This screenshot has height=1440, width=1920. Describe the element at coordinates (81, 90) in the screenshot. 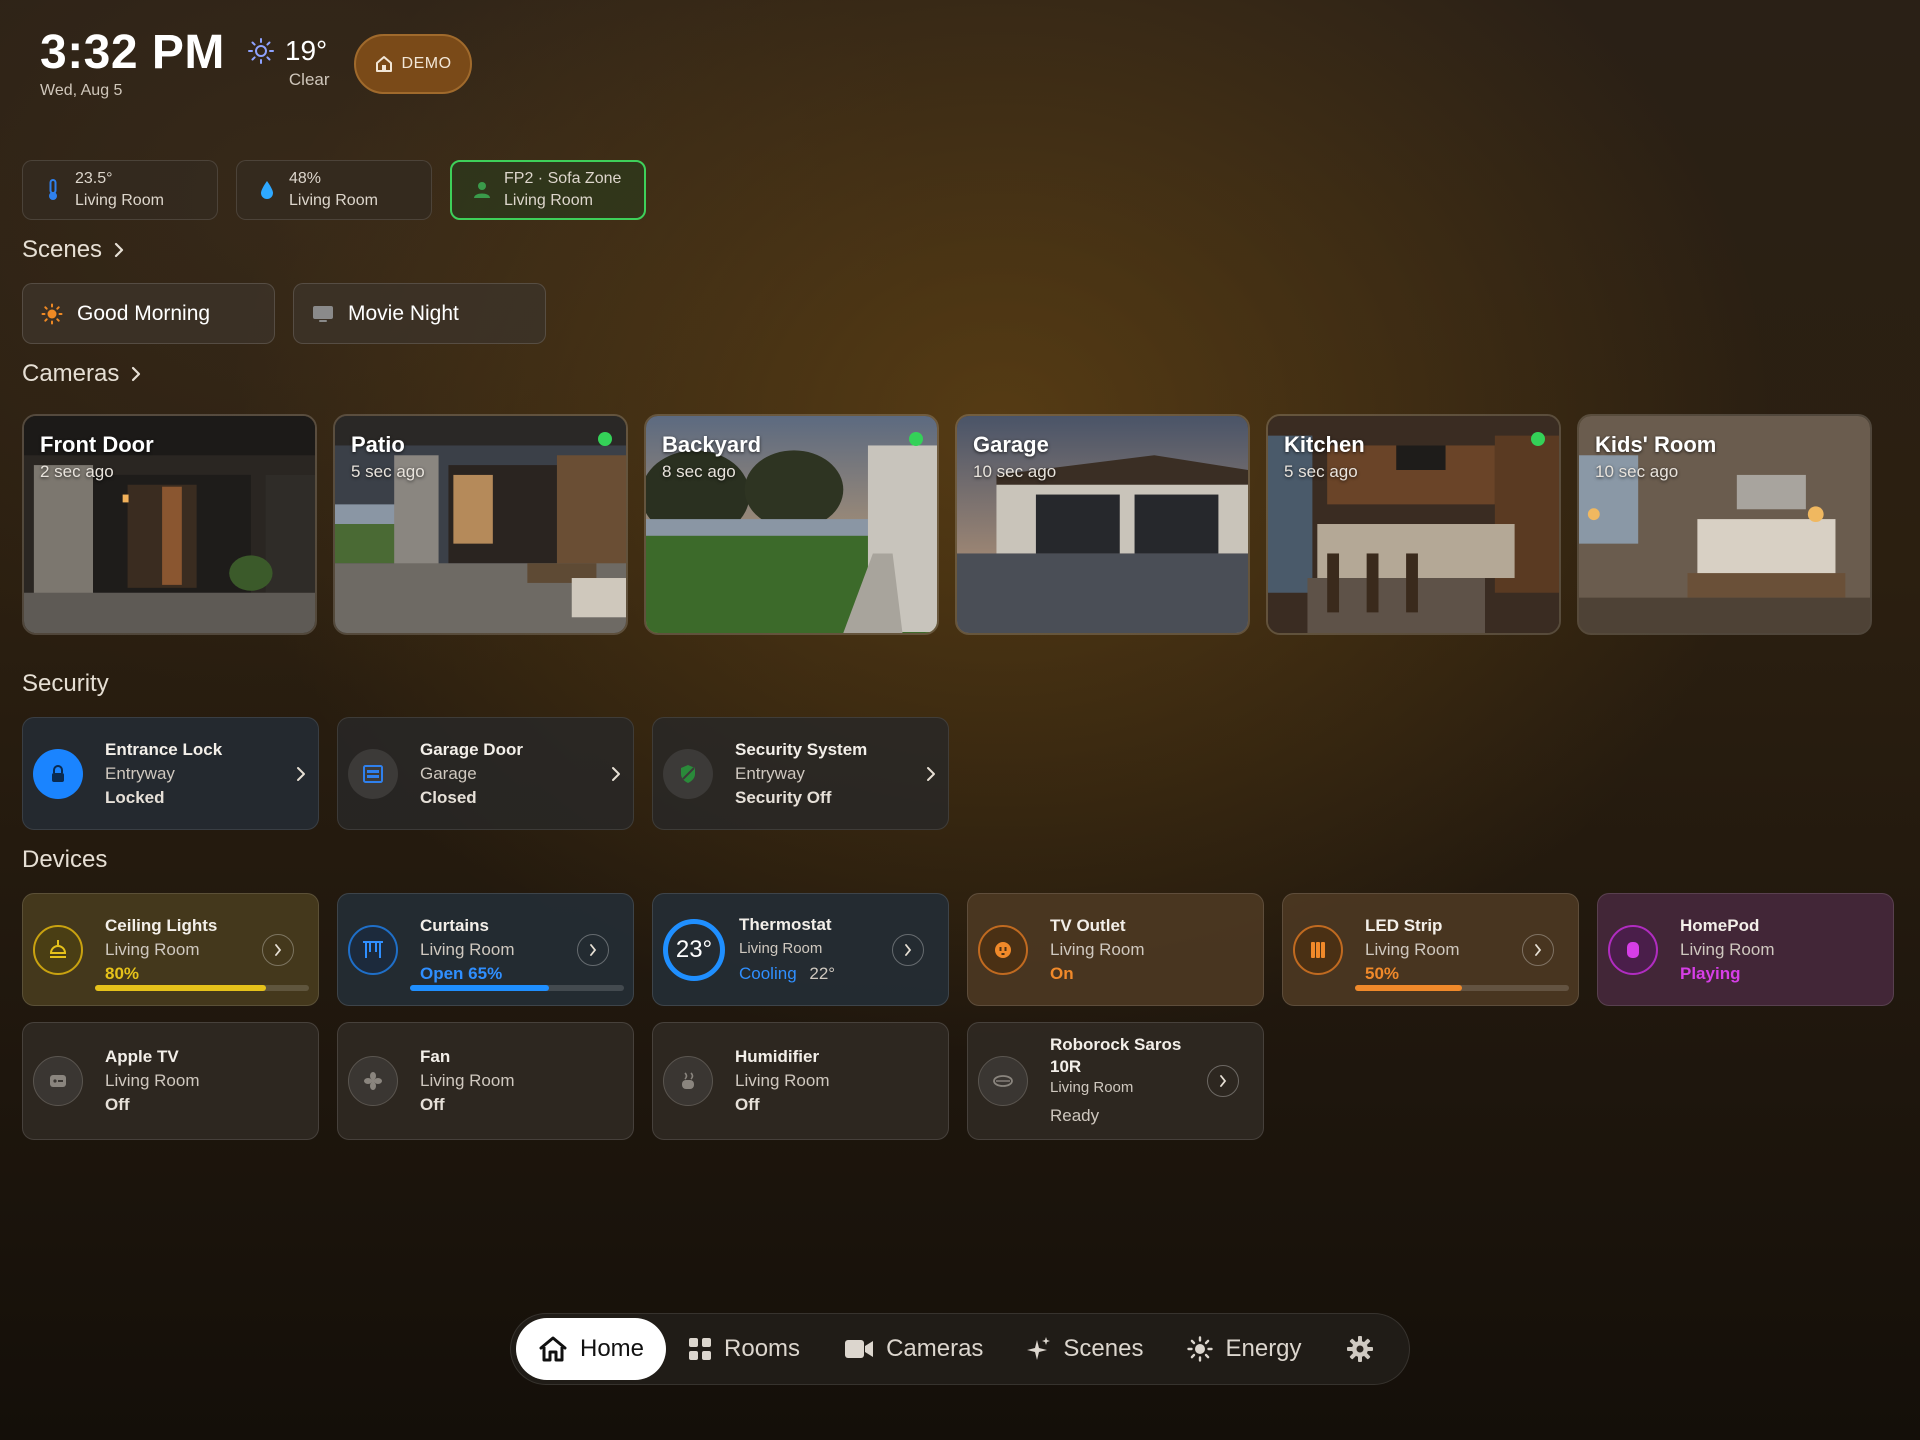

I see `current-date: Wed, Aug 5` at that location.